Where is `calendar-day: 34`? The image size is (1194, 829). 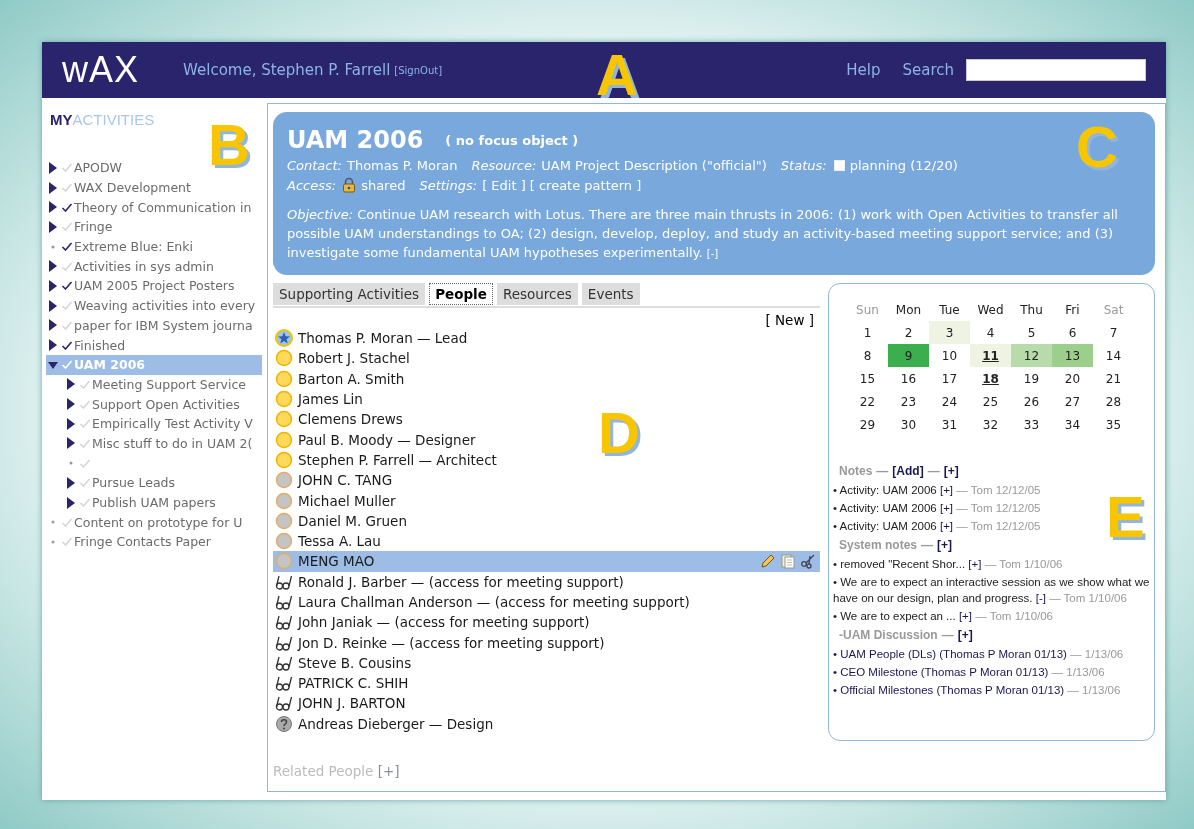 calendar-day: 34 is located at coordinates (1072, 424).